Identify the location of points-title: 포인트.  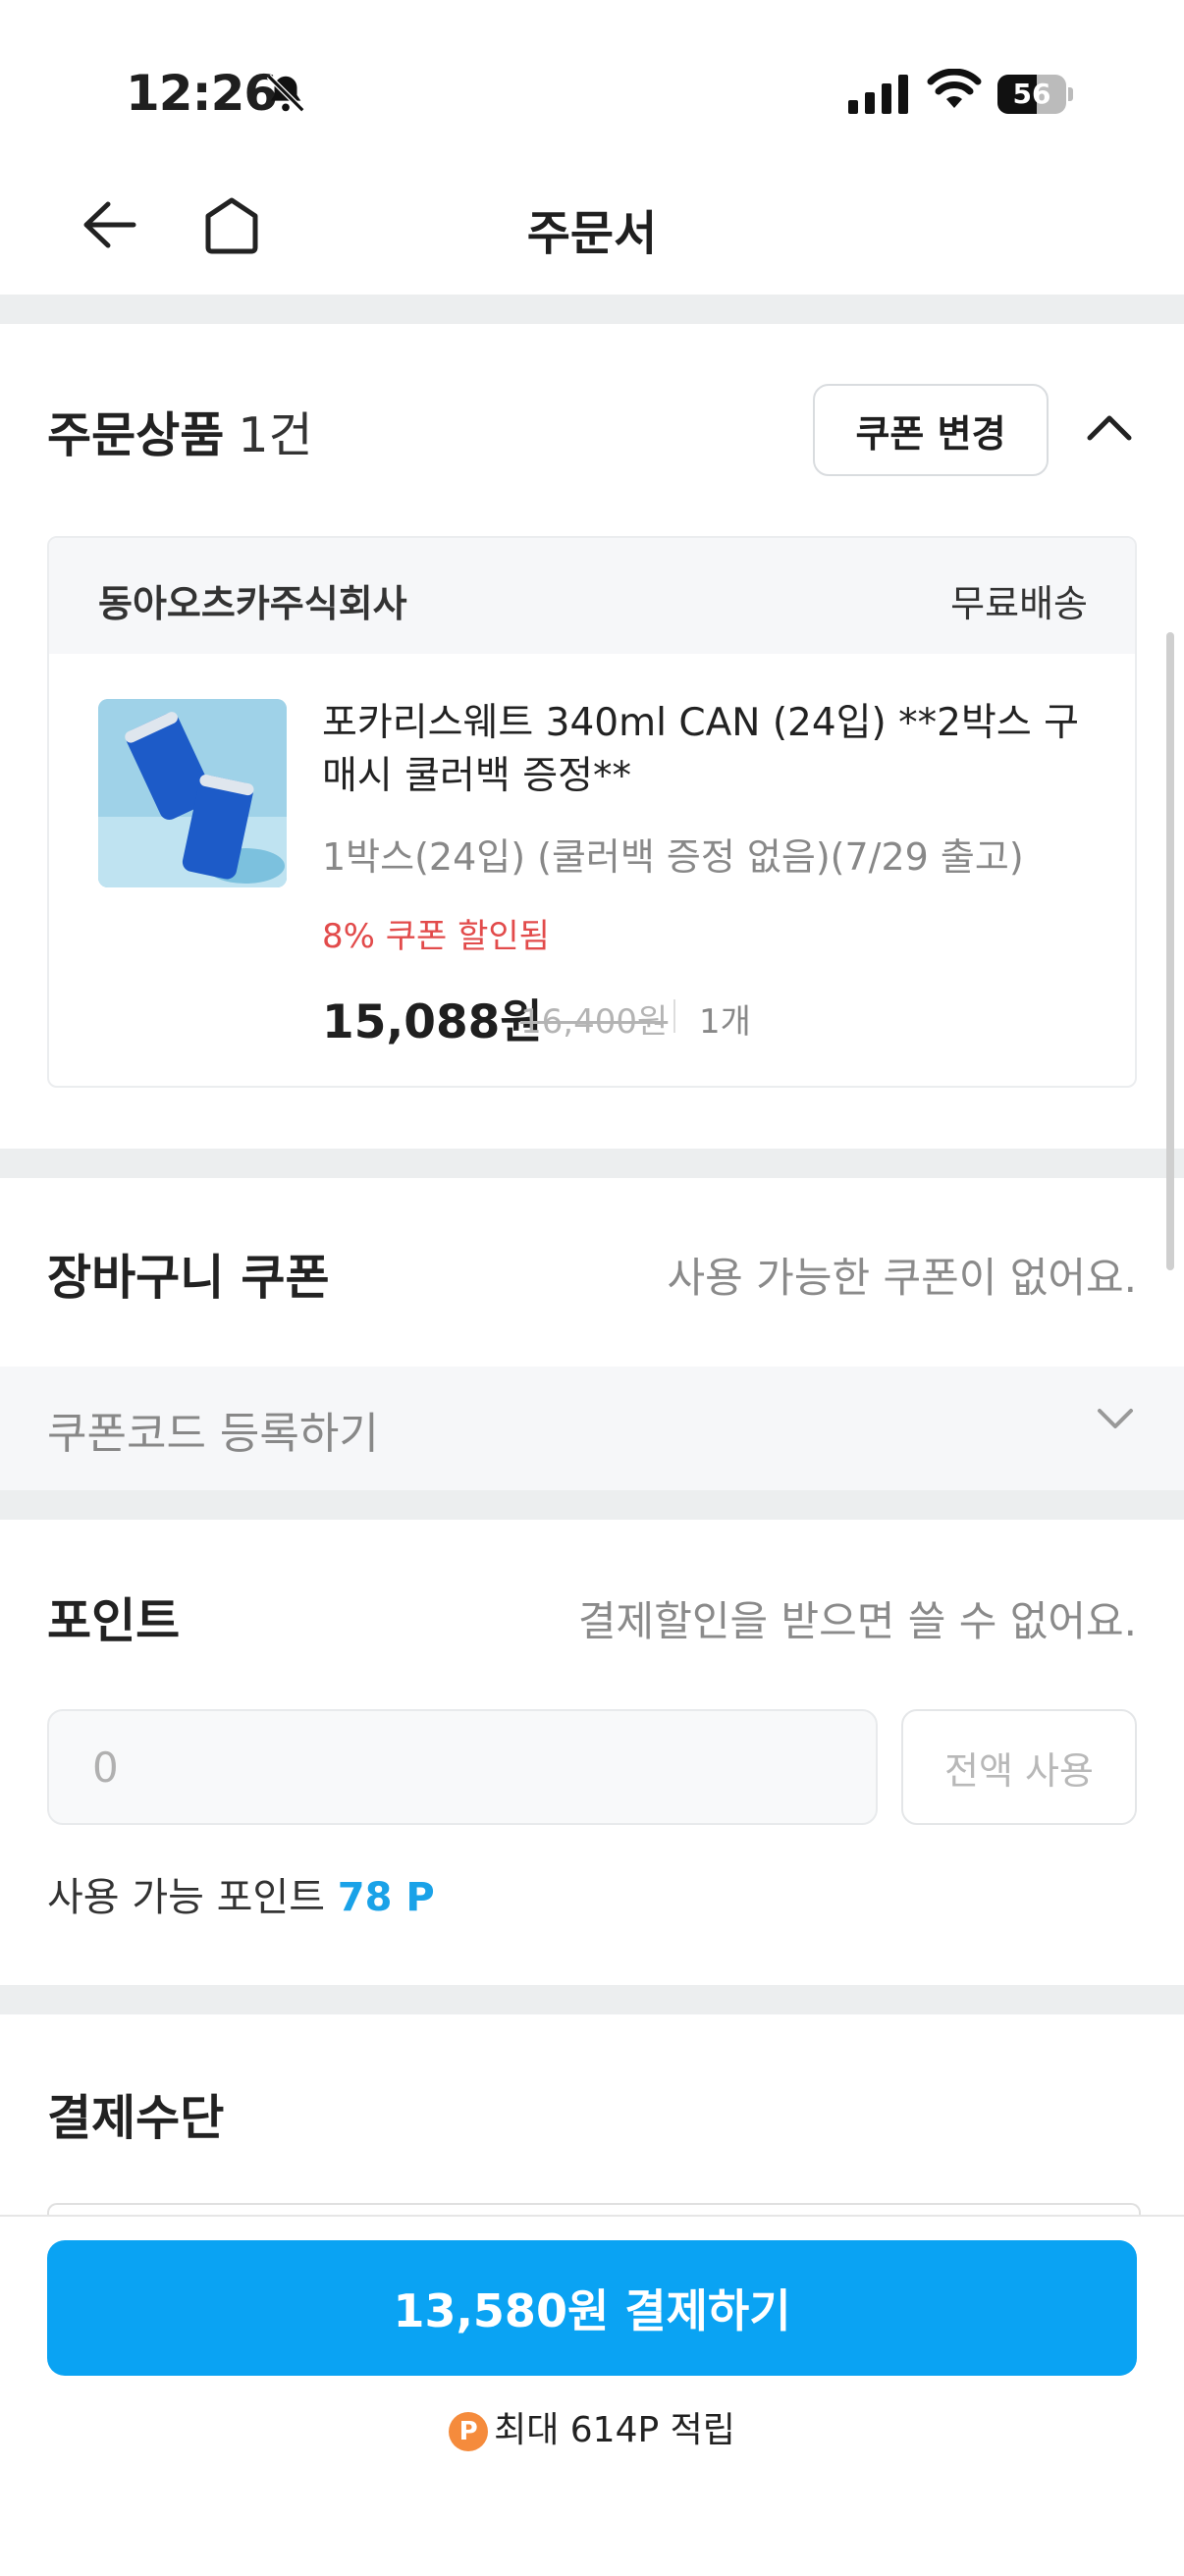
(114, 1621).